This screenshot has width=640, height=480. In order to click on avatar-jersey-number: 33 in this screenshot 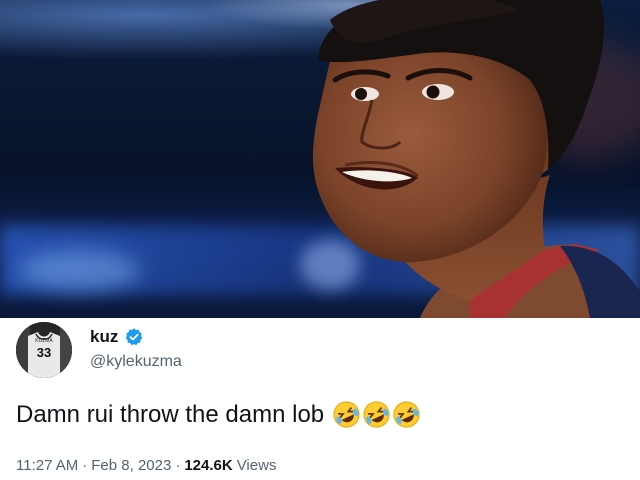, I will do `click(44, 352)`.